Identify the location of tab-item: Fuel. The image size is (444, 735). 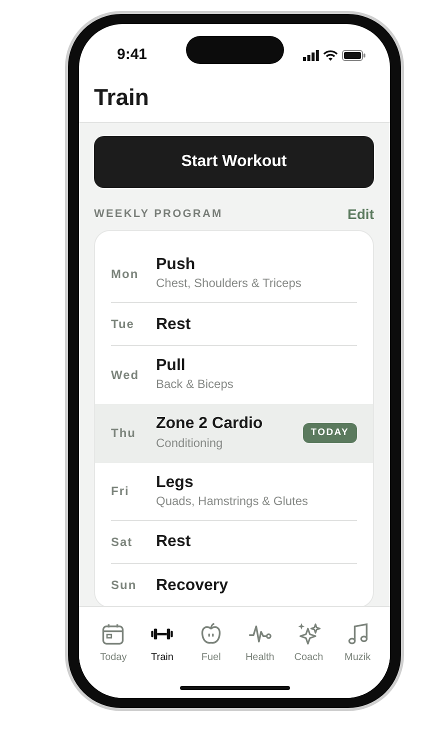
(211, 659).